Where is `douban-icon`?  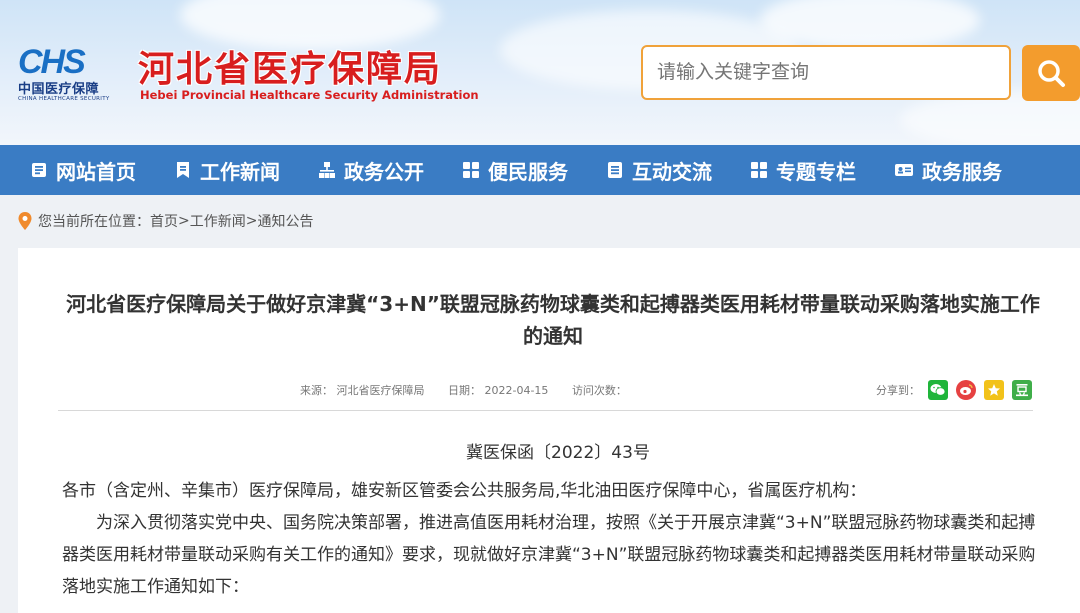
douban-icon is located at coordinates (1022, 390).